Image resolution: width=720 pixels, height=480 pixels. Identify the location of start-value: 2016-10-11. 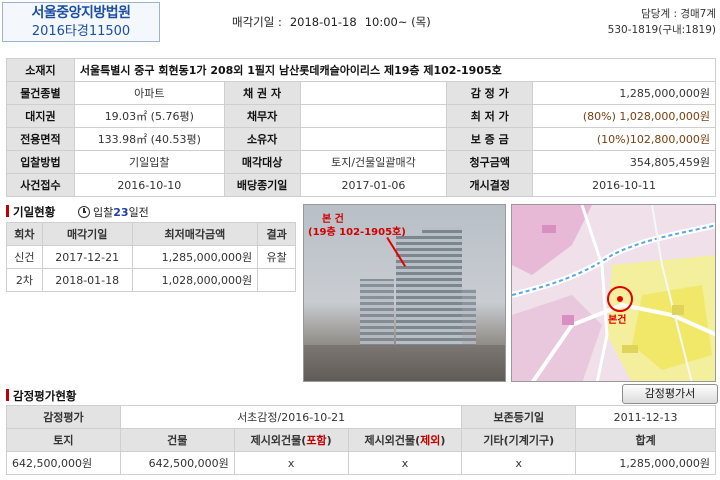
(624, 185).